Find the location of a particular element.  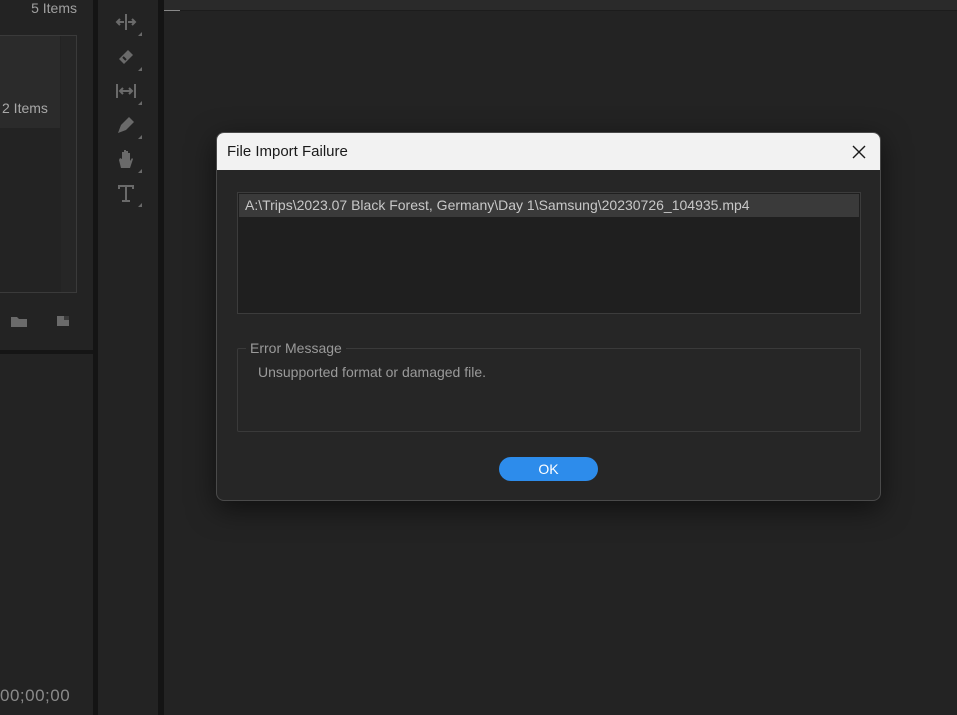

folder-icon is located at coordinates (19, 321).